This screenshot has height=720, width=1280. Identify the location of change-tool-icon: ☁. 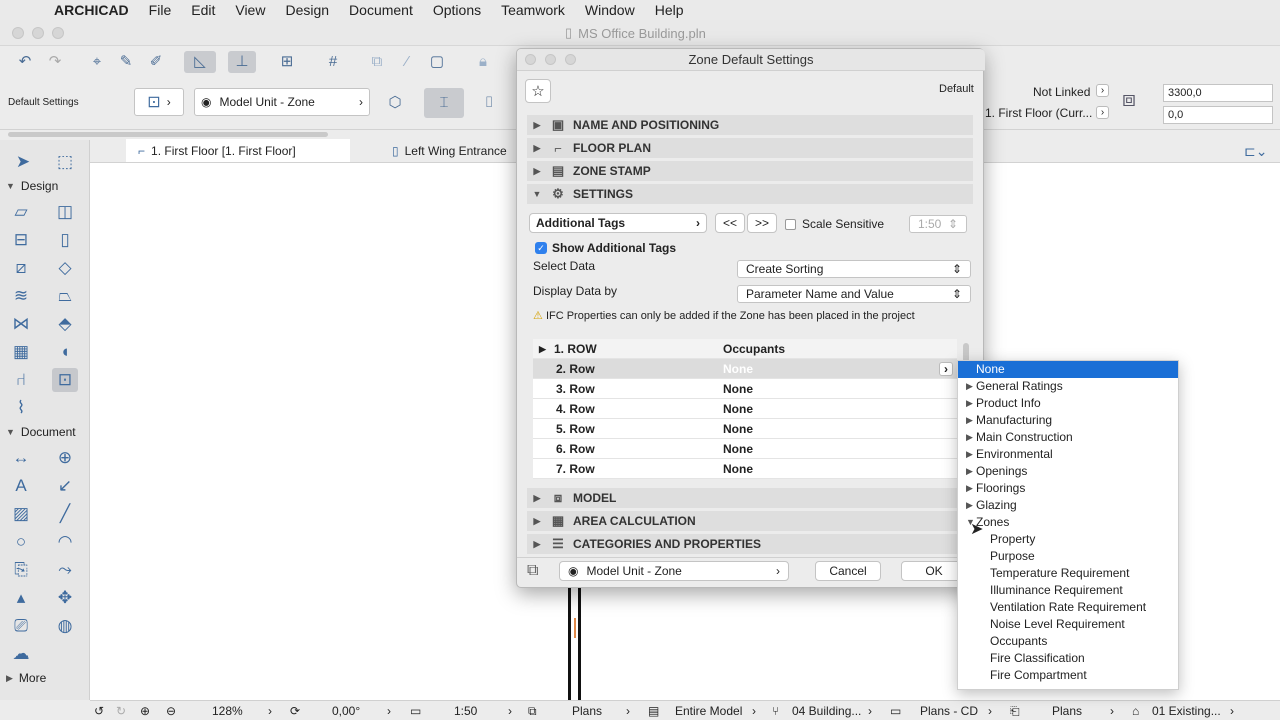
(21, 654).